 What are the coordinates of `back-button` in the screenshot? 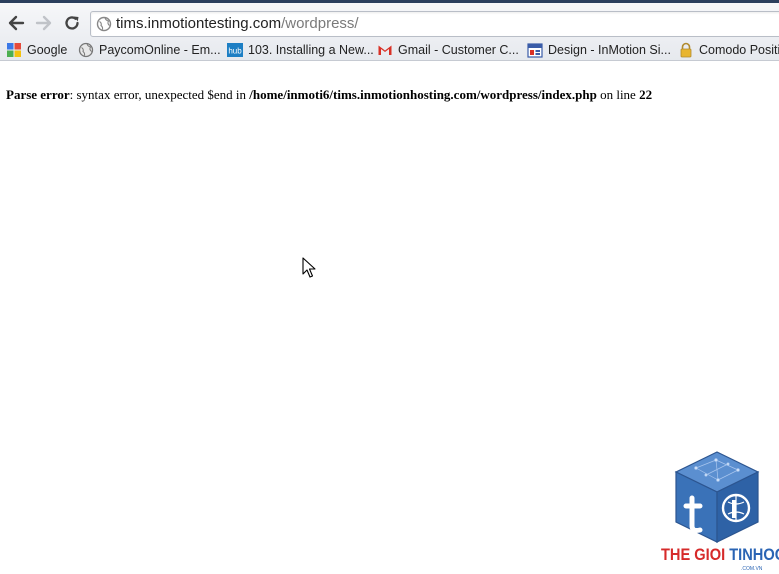 It's located at (16, 23).